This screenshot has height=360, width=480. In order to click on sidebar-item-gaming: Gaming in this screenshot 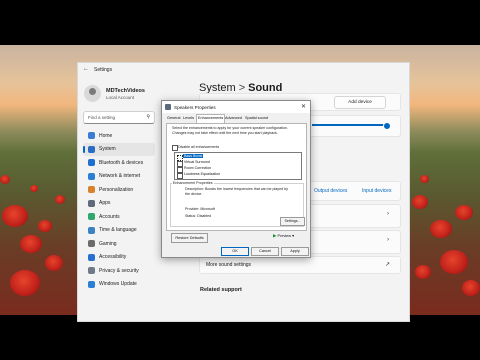, I will do `click(119, 244)`.